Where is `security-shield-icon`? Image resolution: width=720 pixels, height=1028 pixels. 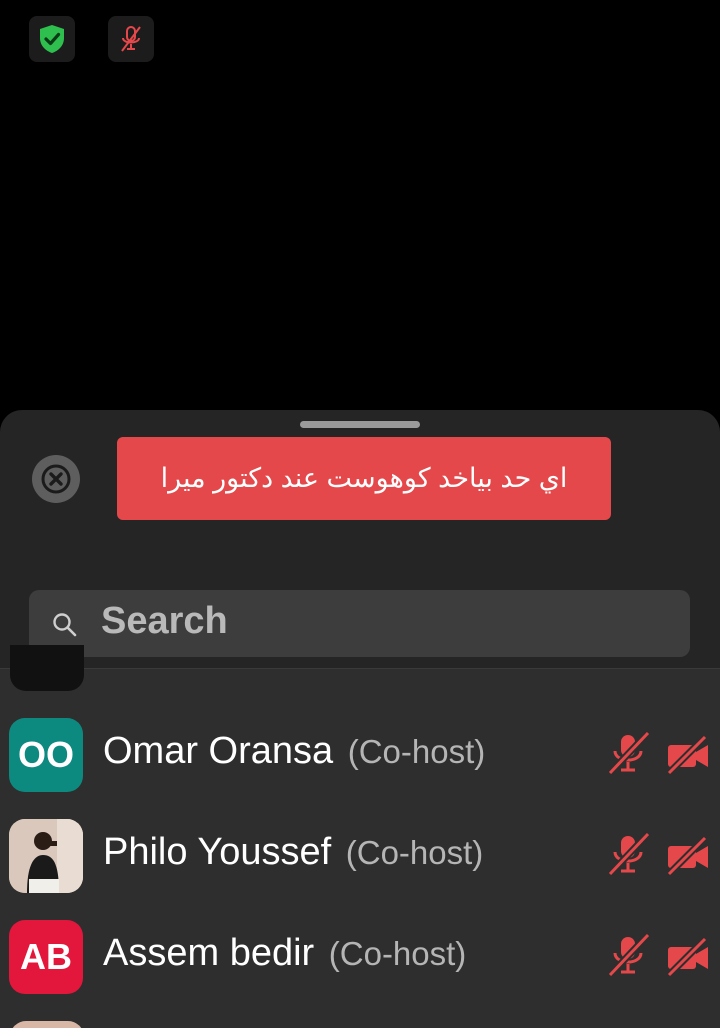
security-shield-icon is located at coordinates (52, 39).